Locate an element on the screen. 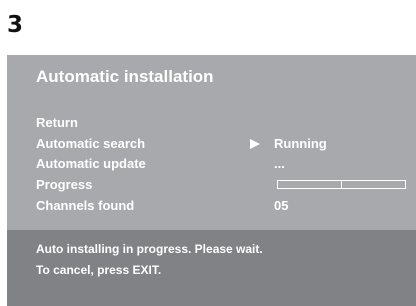  channels-found-count: 05 is located at coordinates (281, 205).